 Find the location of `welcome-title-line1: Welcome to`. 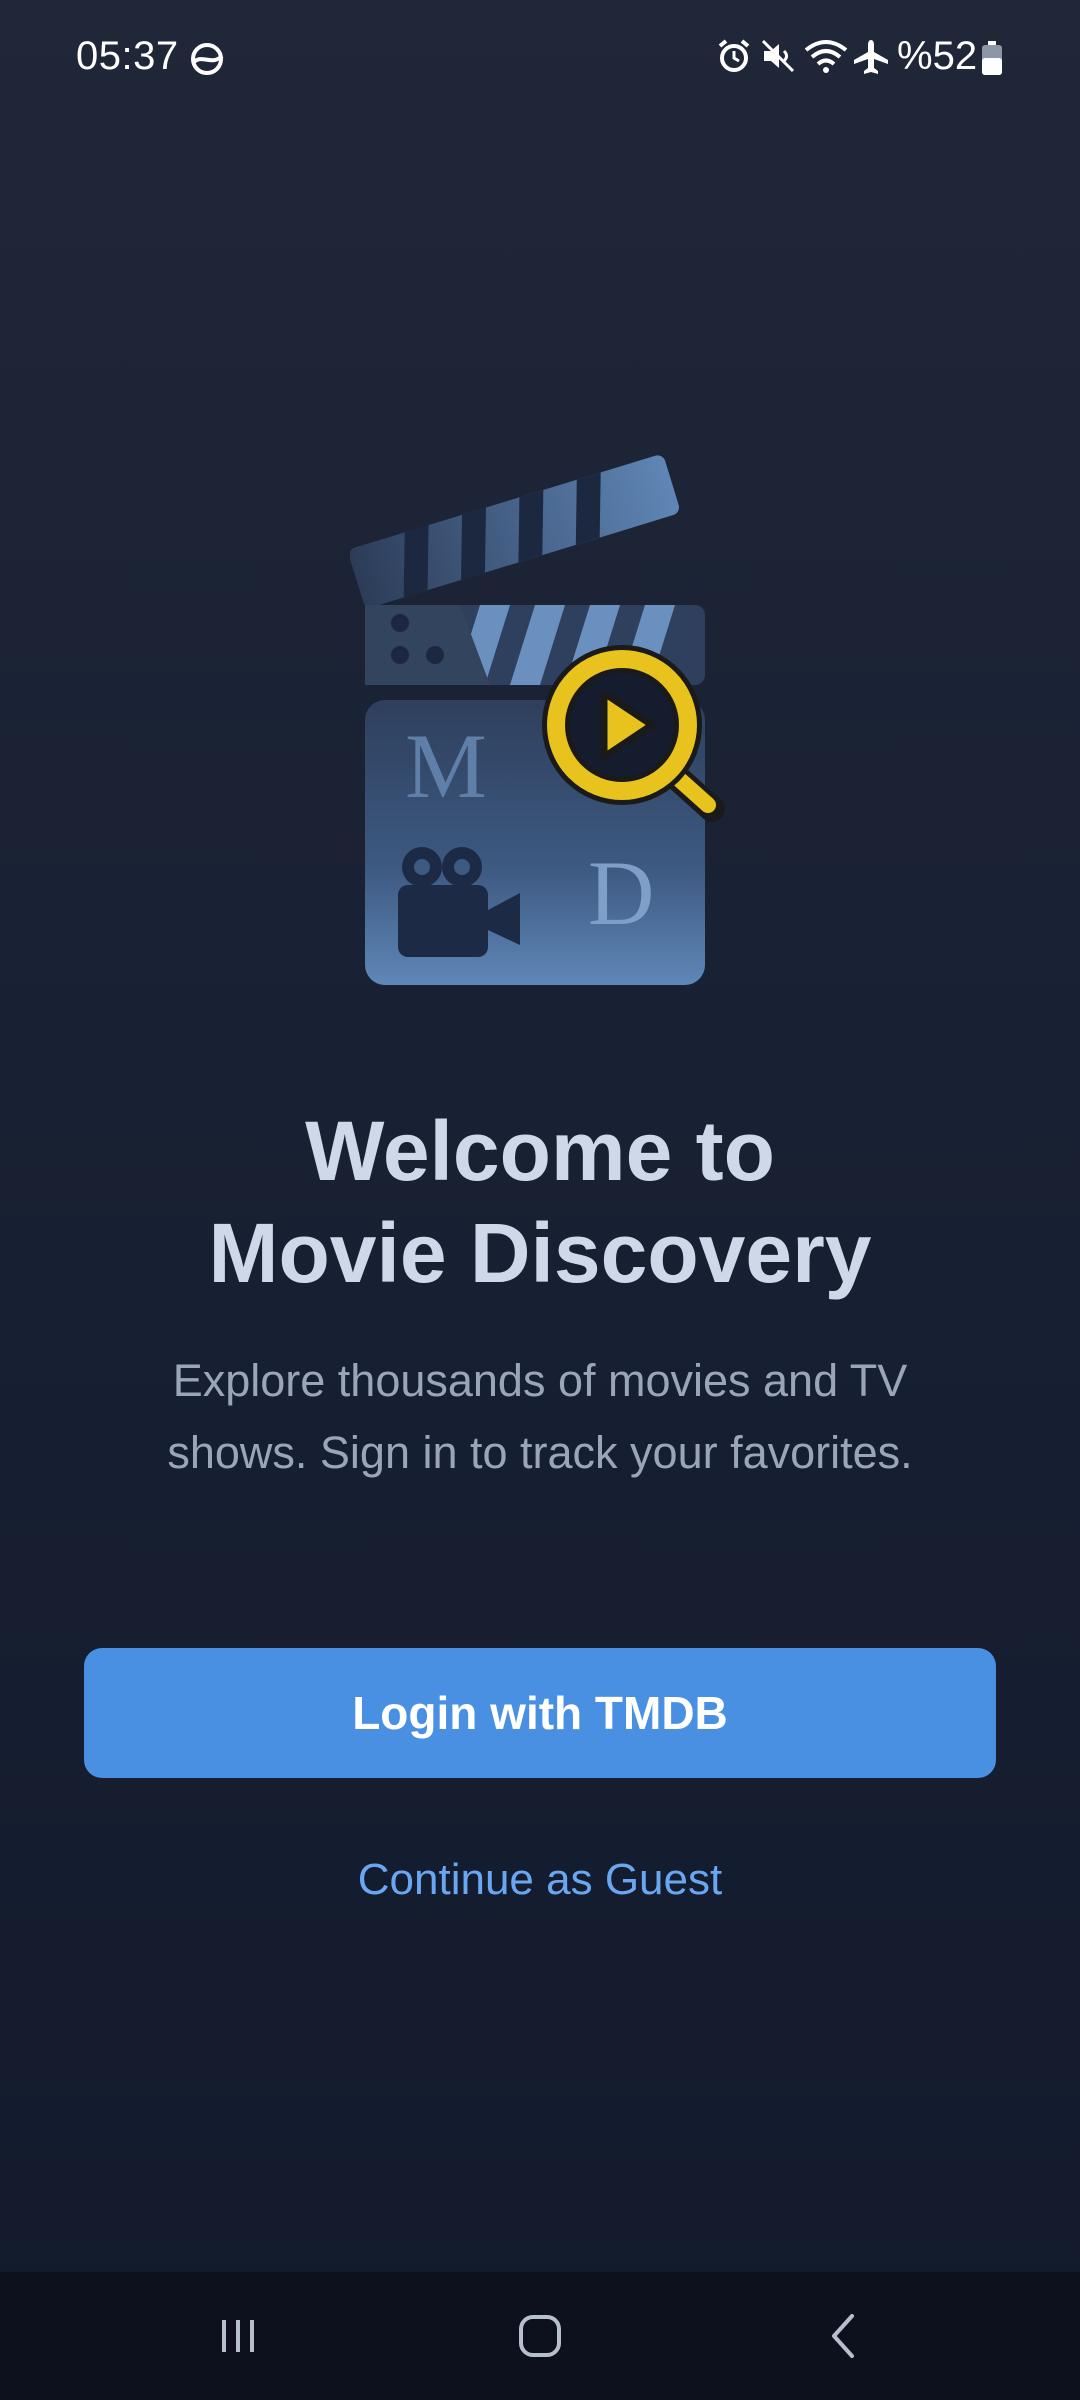

welcome-title-line1: Welcome to is located at coordinates (540, 1151).